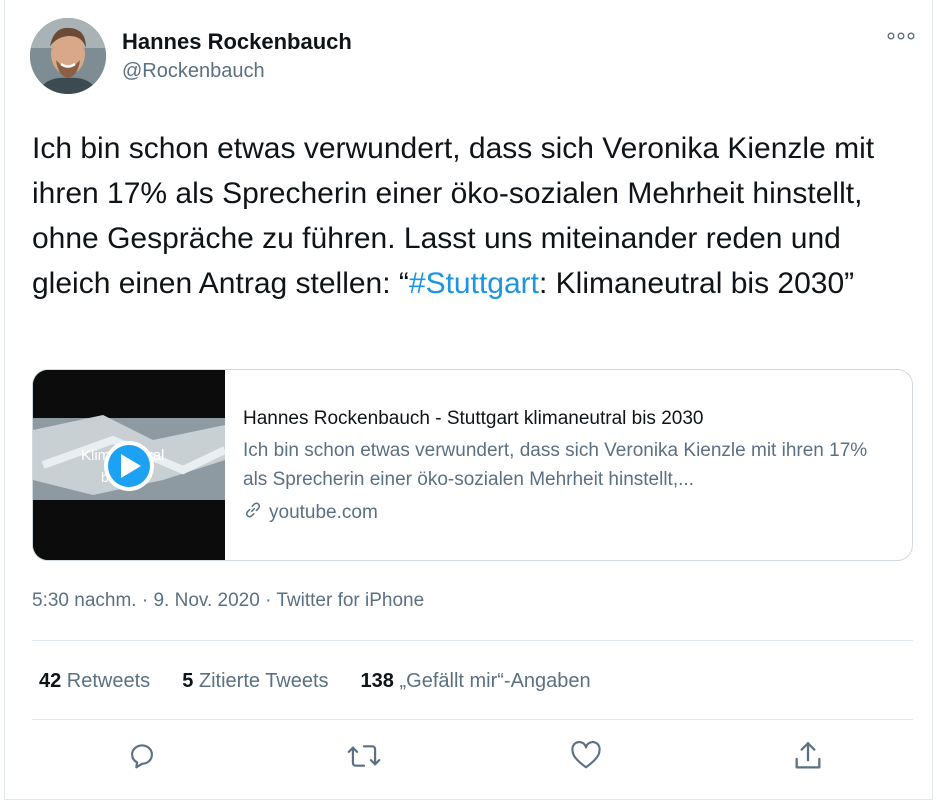  I want to click on card-domain-text: youtube.com, so click(323, 512).